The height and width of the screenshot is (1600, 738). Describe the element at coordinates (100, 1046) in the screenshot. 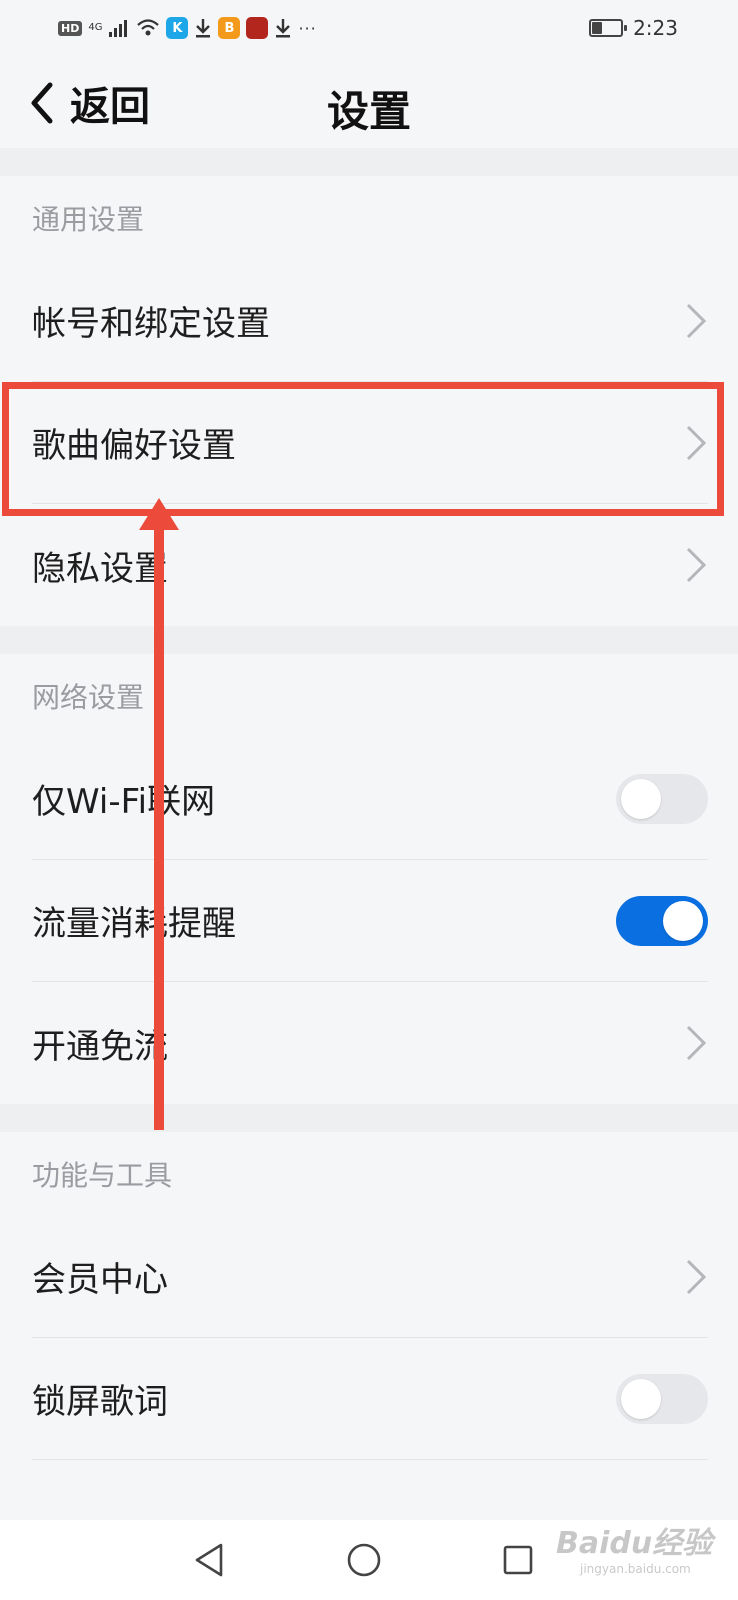

I see `setting-label: 开通免流` at that location.